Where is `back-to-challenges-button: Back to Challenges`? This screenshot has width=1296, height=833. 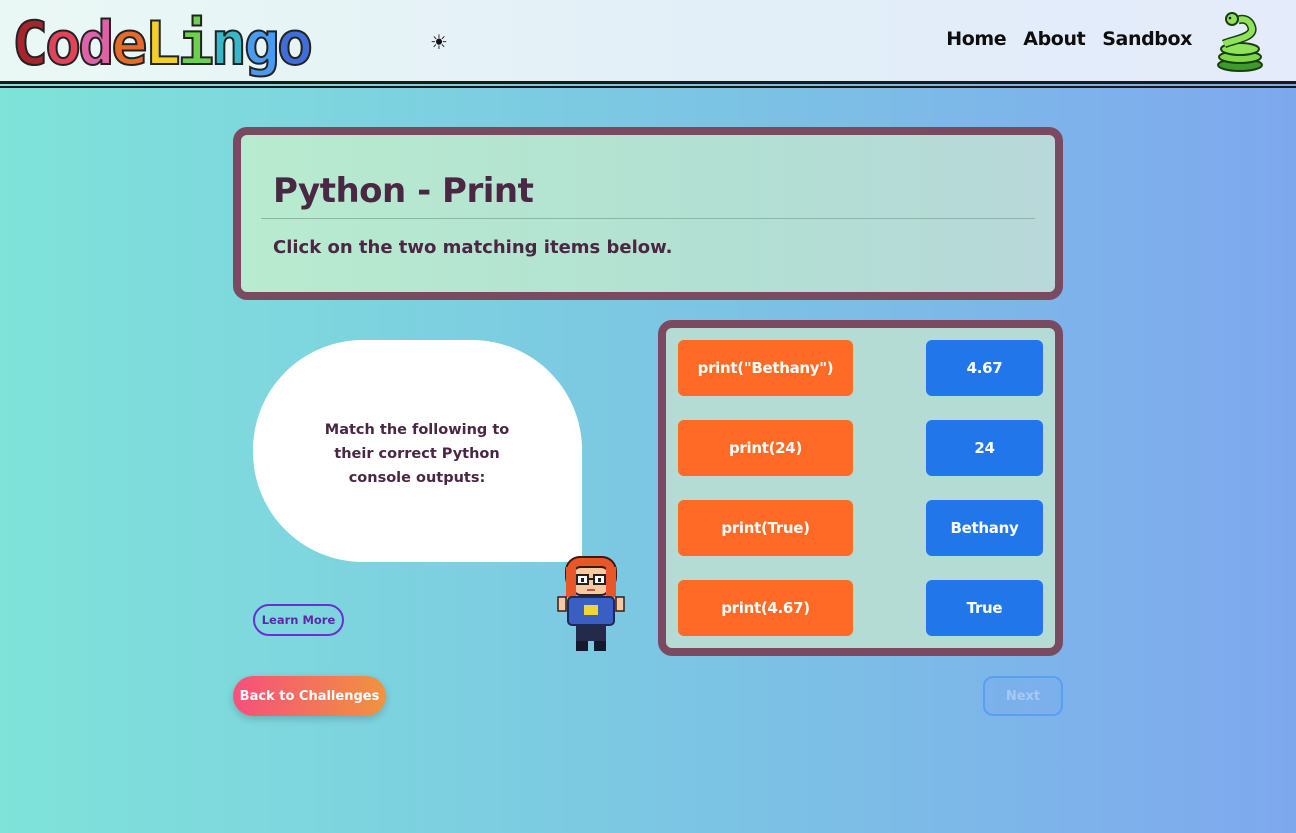
back-to-challenges-button: Back to Challenges is located at coordinates (309, 696).